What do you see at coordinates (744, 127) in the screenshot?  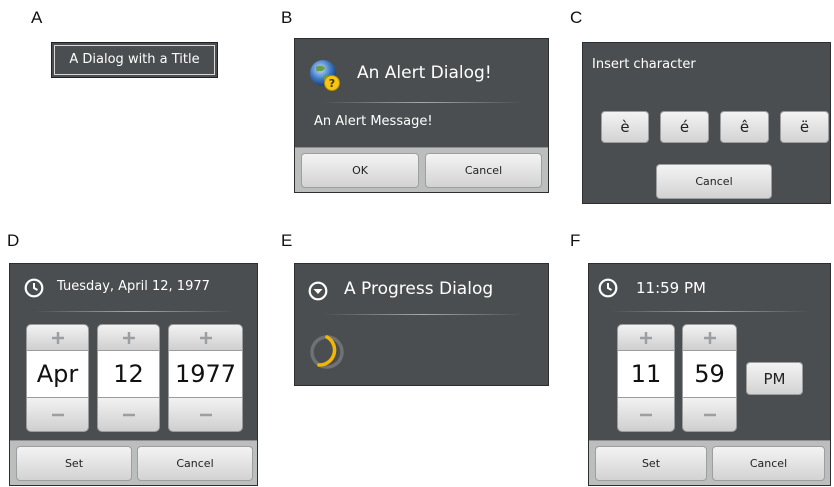 I see `char-button-e-circumflex: ê` at bounding box center [744, 127].